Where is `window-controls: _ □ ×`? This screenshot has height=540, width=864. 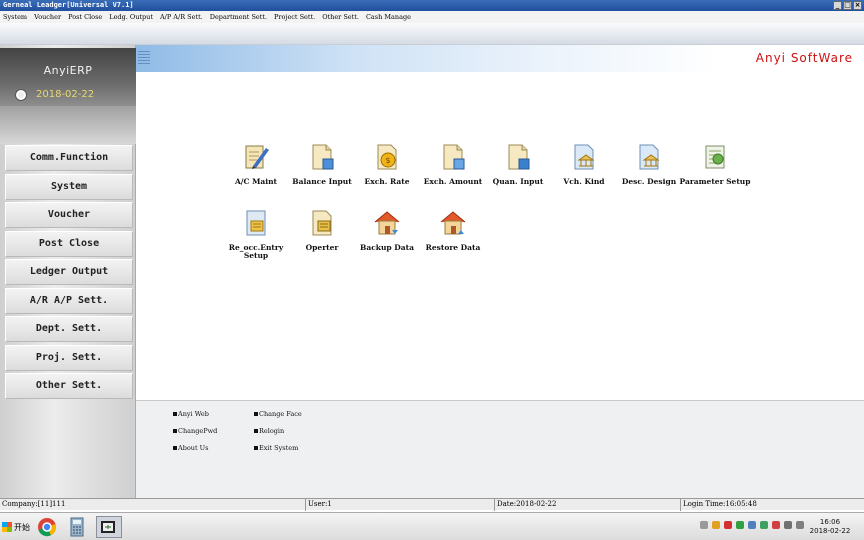 window-controls: _ □ × is located at coordinates (847, 5).